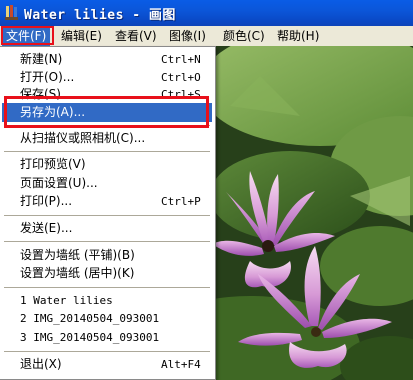  I want to click on menu-item-label: 退出(X), so click(41, 364).